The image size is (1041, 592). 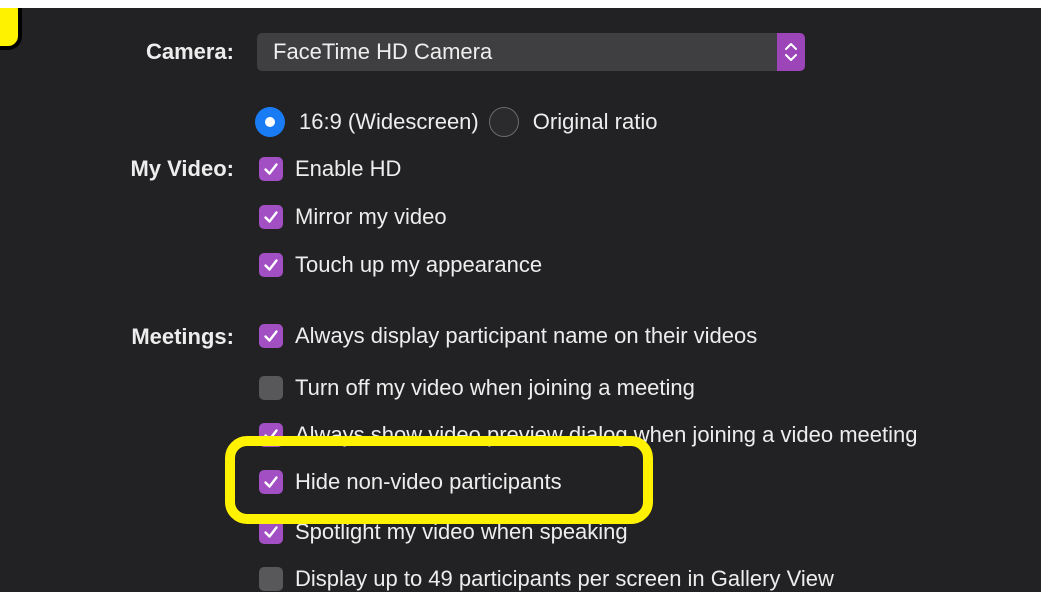 I want to click on camera-label: Camera:, so click(x=189, y=51).